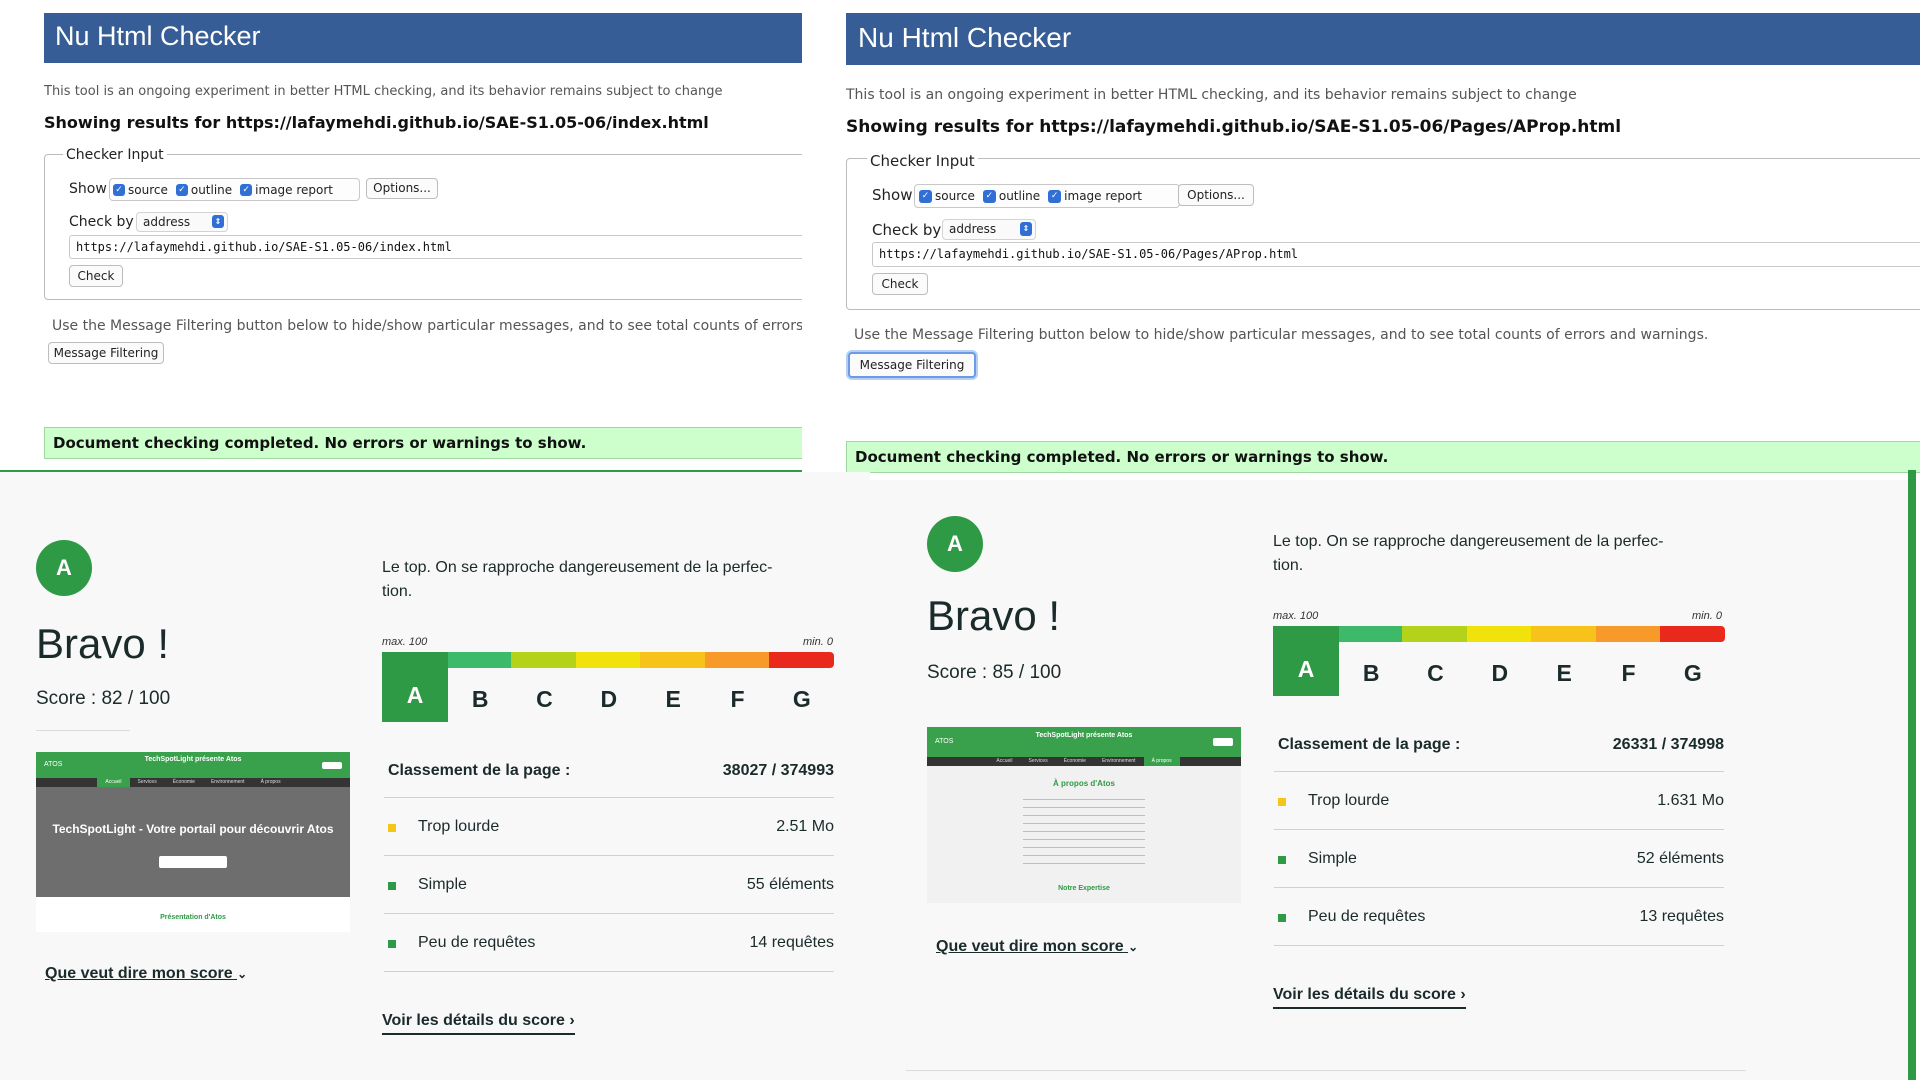  Describe the element at coordinates (103, 643) in the screenshot. I see `bravo-heading: Bravo !` at that location.